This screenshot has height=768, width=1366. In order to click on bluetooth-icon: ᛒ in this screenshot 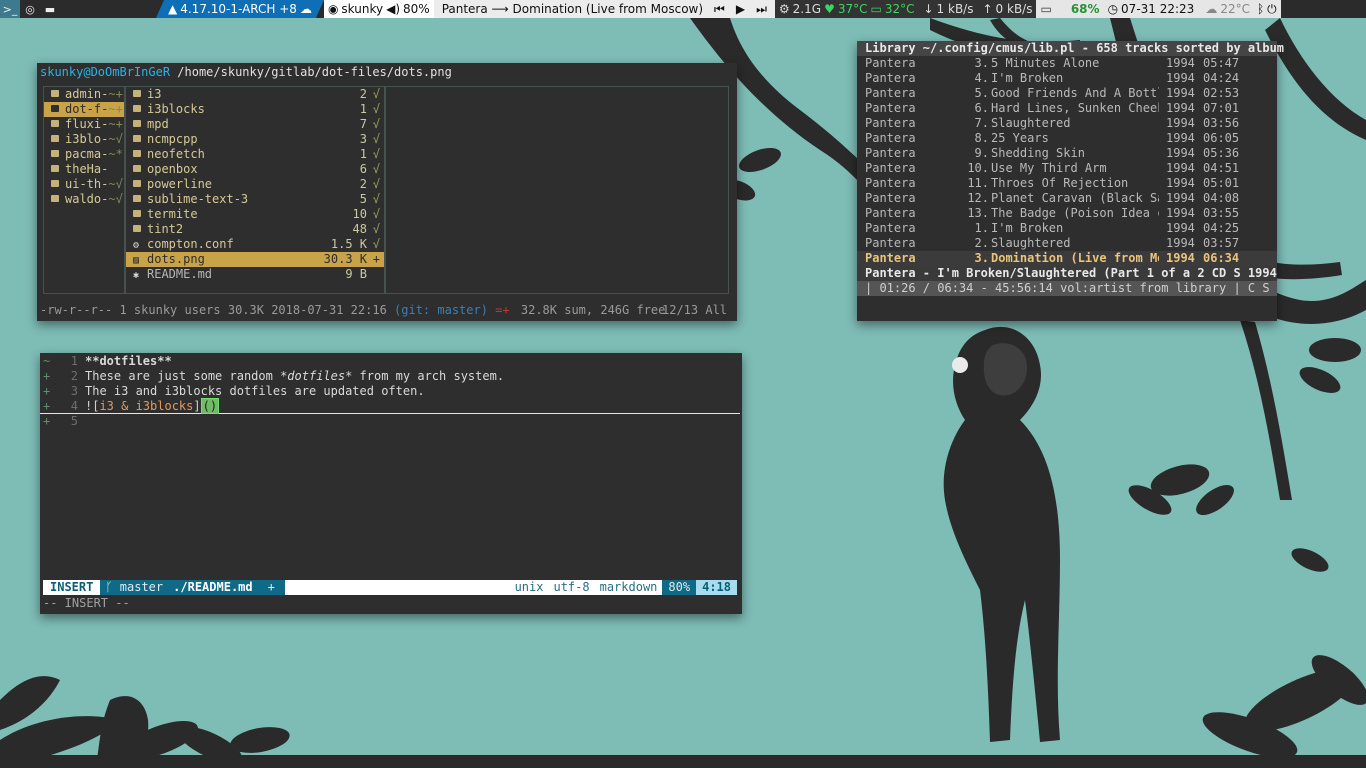, I will do `click(1260, 9)`.